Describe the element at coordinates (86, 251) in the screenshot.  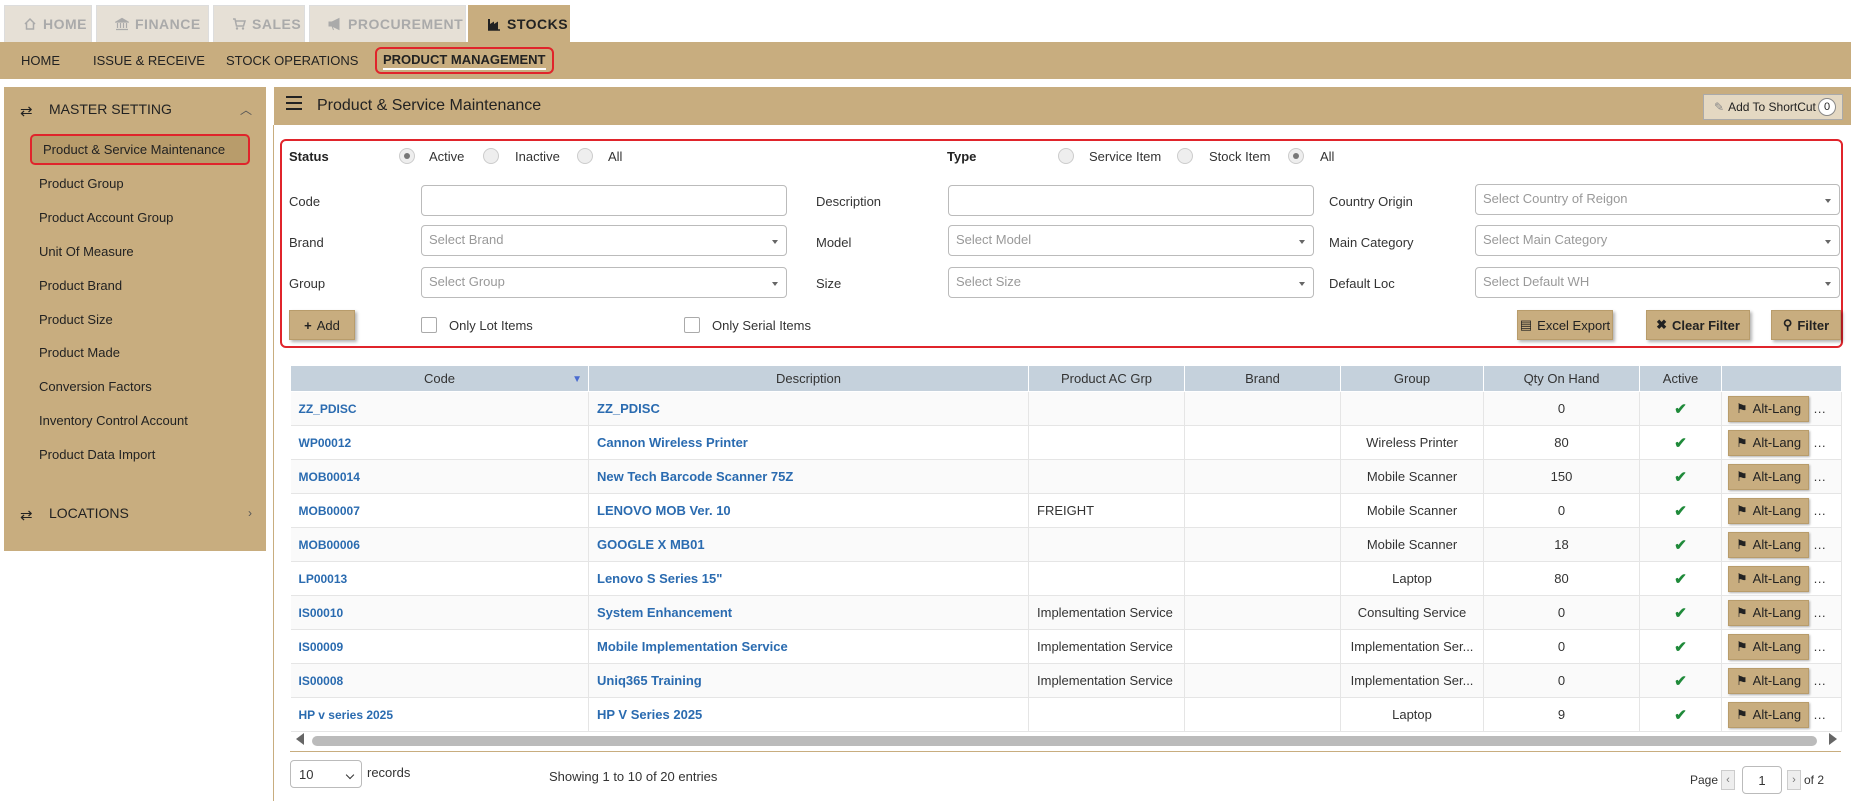
I see `sidebar-item-unit-of-measure: Unit Of Measure` at that location.